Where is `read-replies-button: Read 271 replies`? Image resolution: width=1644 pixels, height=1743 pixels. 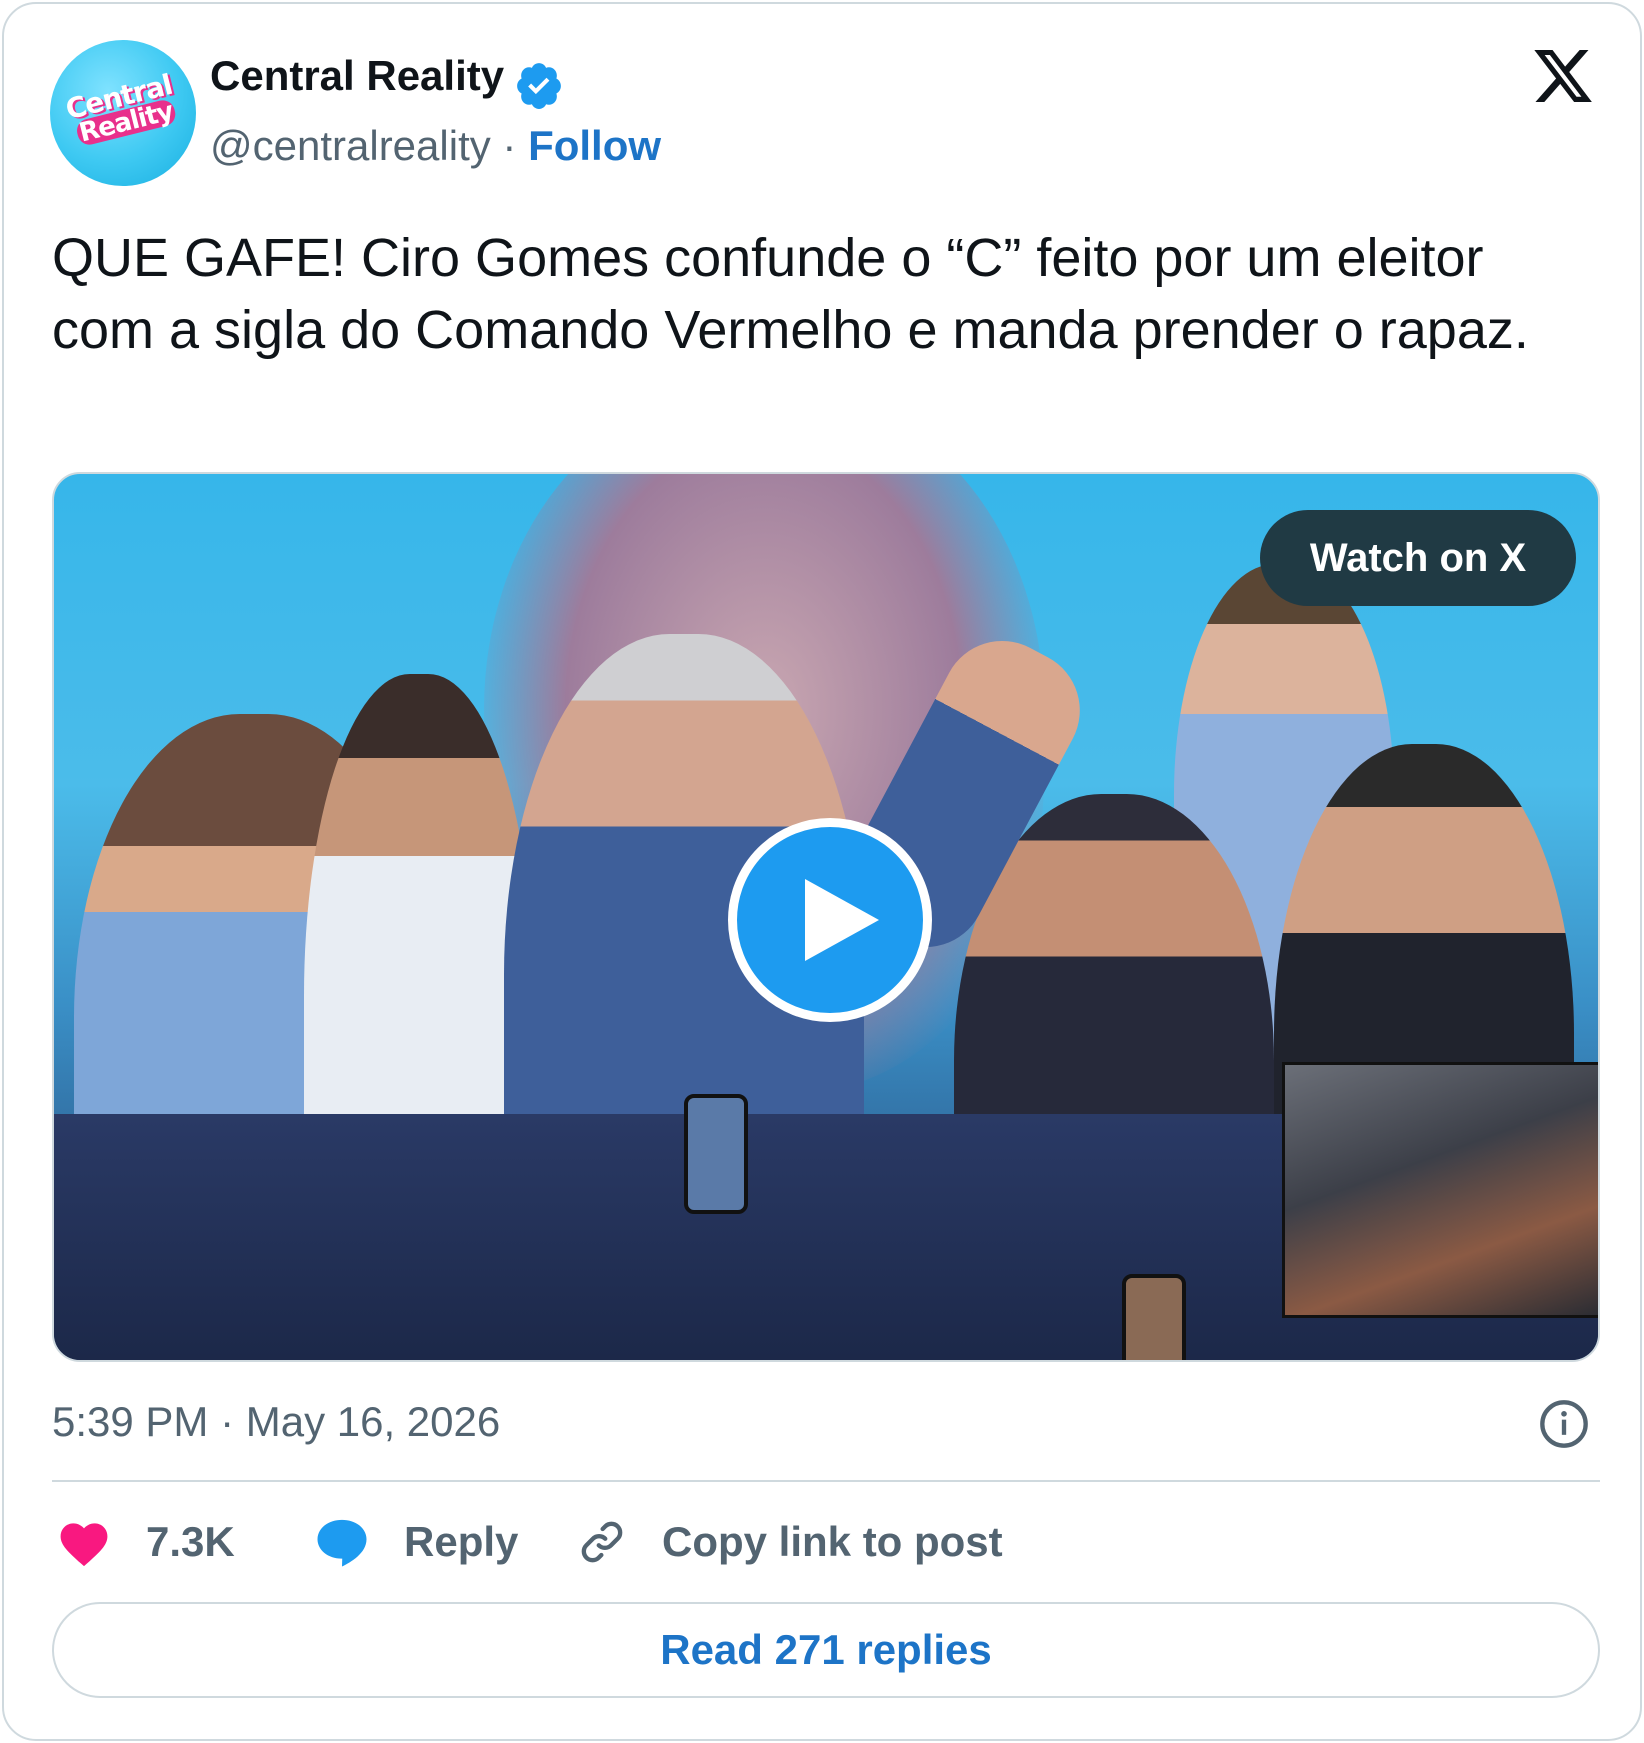
read-replies-button: Read 271 replies is located at coordinates (826, 1650).